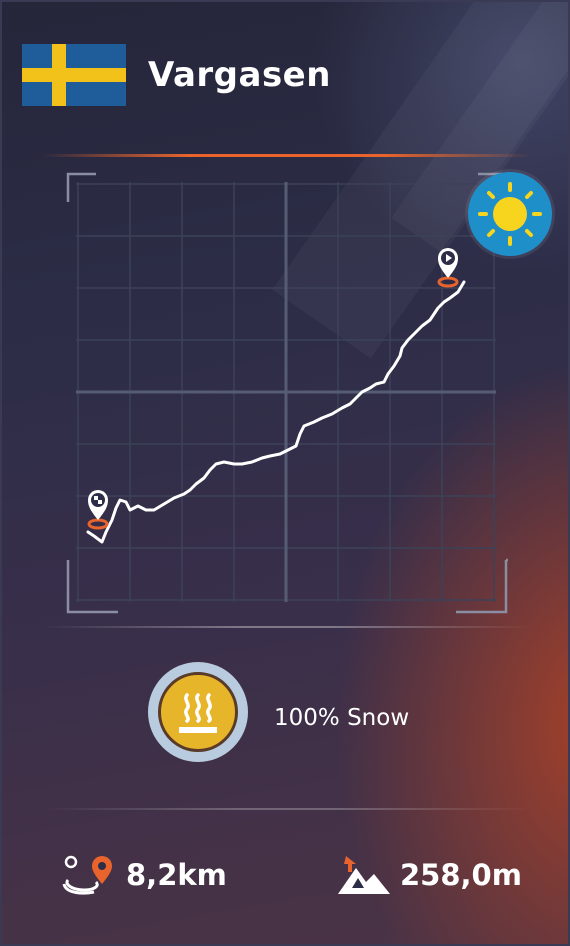 This screenshot has width=570, height=946. What do you see at coordinates (287, 627) in the screenshot?
I see `section-divider` at bounding box center [287, 627].